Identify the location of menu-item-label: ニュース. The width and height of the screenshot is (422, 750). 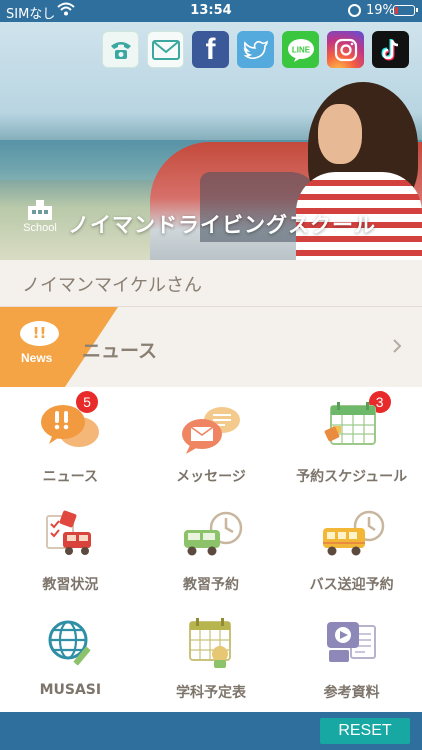
(70, 477).